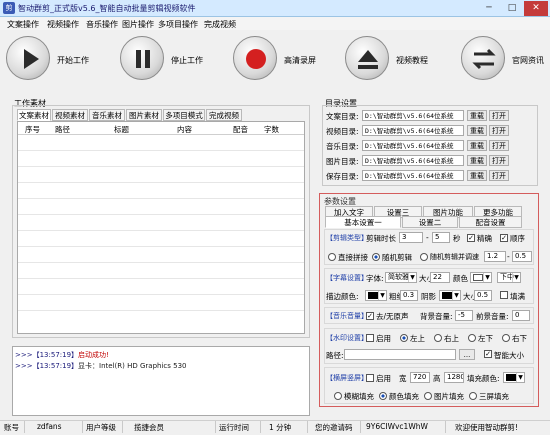  I want to click on watermark-path-input, so click(400, 354).